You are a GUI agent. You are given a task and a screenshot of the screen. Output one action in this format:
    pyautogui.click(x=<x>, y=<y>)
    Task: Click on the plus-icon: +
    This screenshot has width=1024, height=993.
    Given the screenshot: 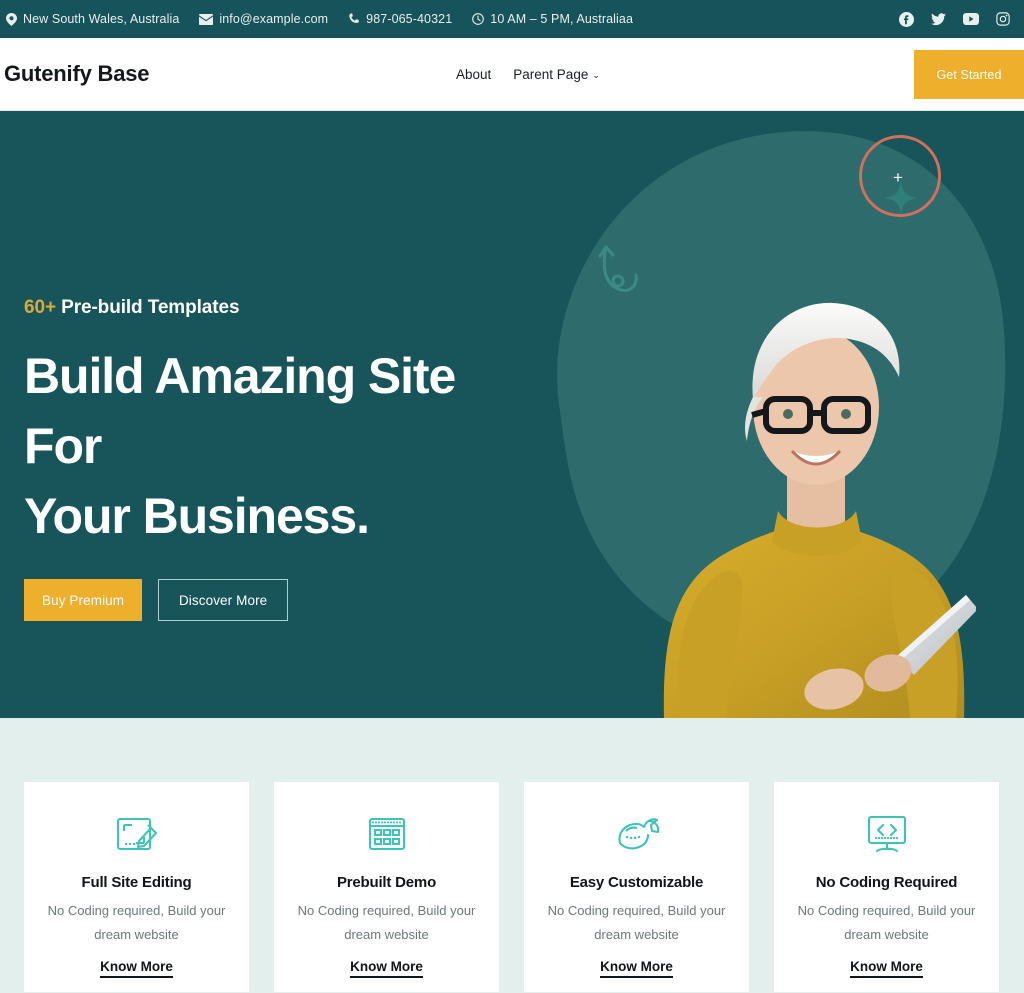 What is the action you would take?
    pyautogui.click(x=898, y=177)
    